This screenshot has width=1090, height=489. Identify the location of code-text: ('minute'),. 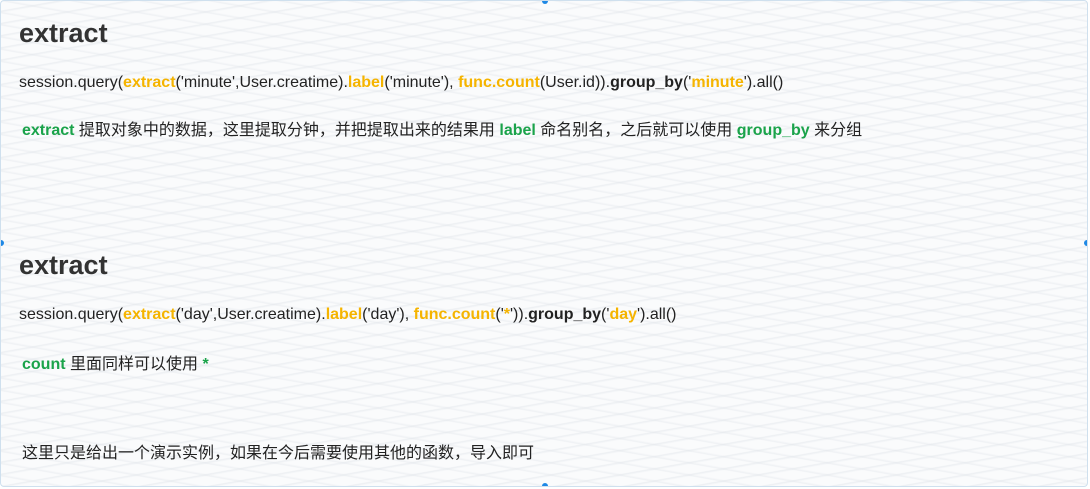
(421, 82).